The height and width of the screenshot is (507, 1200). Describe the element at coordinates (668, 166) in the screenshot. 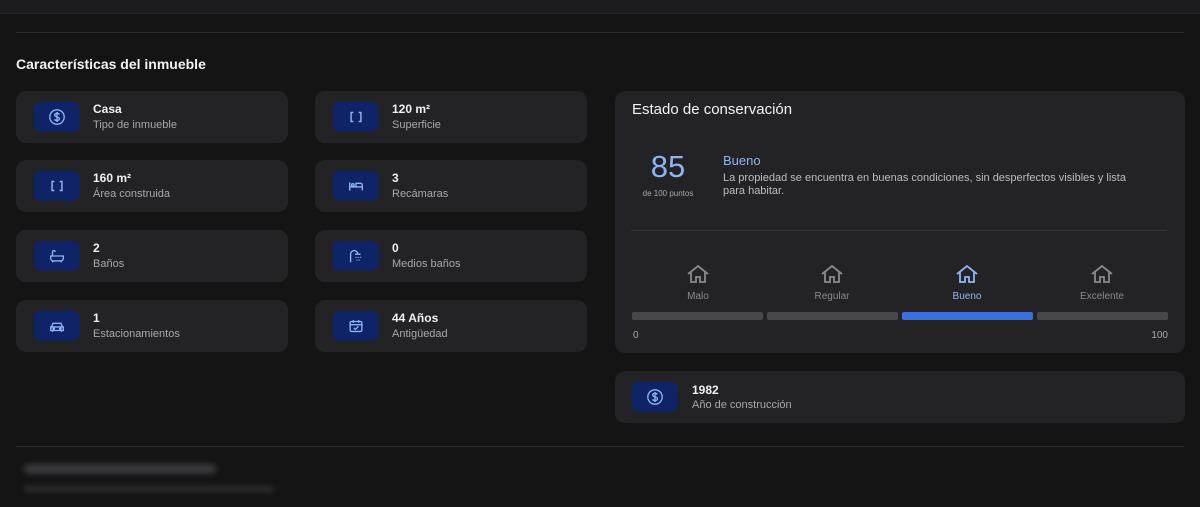

I see `conservation-score: 85` at that location.